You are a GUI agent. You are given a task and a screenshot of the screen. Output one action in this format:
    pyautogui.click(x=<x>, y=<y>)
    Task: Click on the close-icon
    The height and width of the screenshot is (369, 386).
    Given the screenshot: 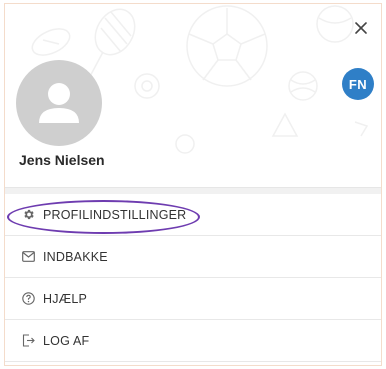 What is the action you would take?
    pyautogui.click(x=361, y=28)
    